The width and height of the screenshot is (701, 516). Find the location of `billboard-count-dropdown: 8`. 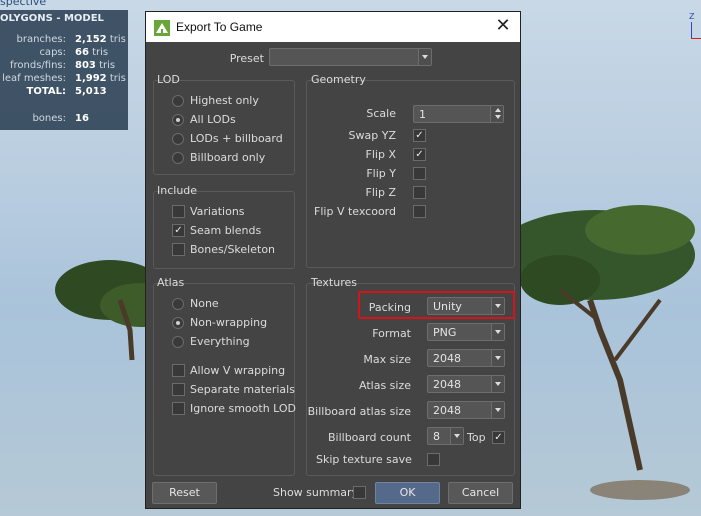

billboard-count-dropdown: 8 is located at coordinates (445, 436).